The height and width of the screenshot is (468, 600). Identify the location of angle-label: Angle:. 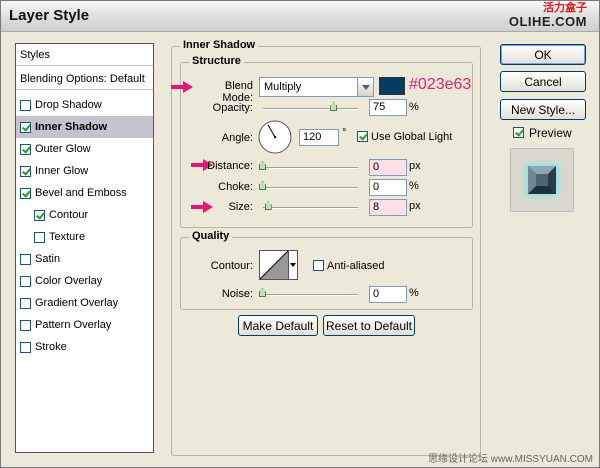
(237, 138).